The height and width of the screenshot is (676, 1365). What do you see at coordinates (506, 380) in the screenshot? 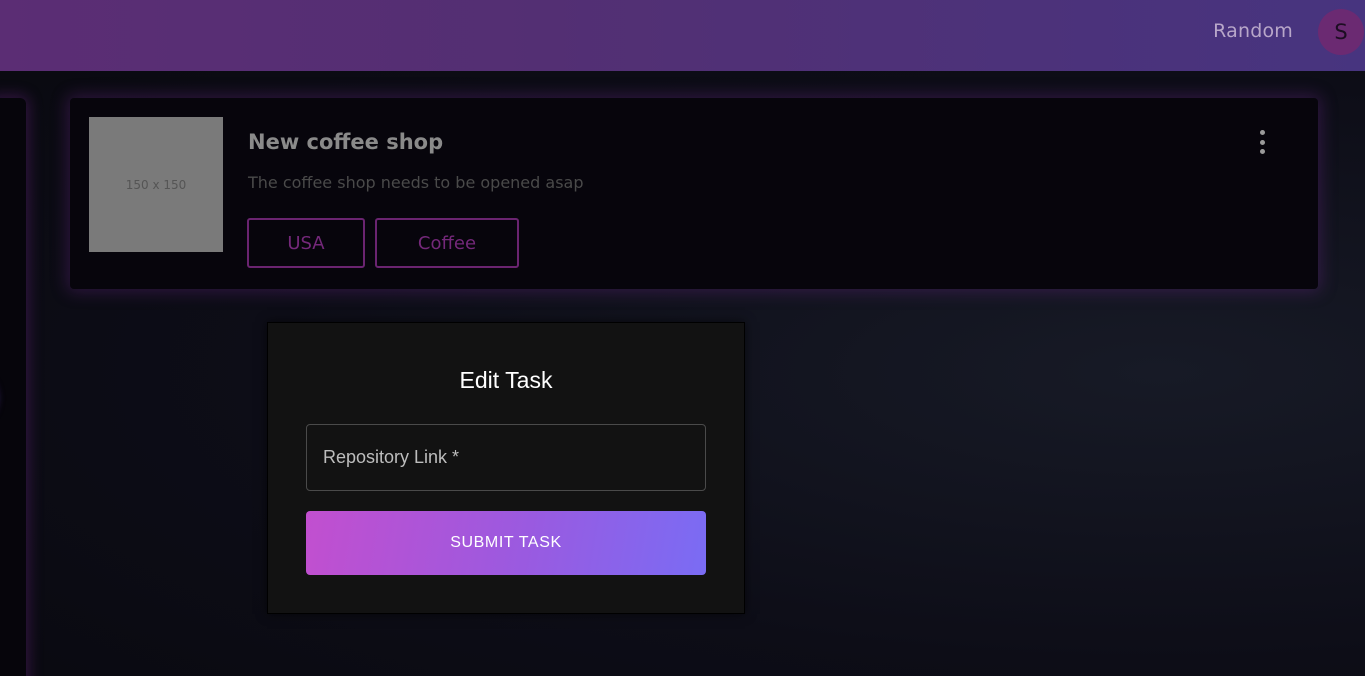
I see `dialog-title: Edit Task` at bounding box center [506, 380].